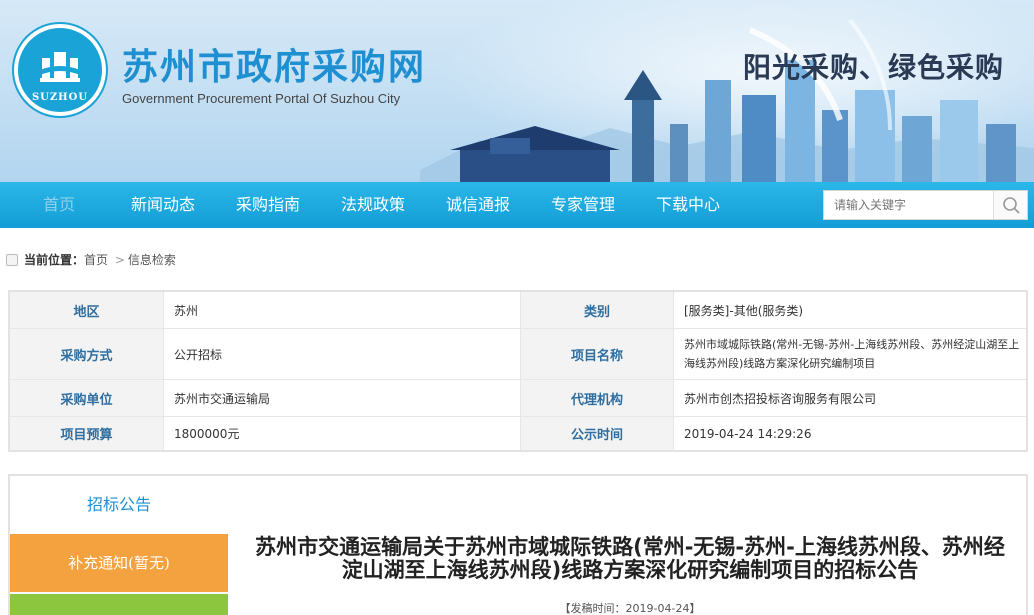 The image size is (1034, 615). Describe the element at coordinates (119, 505) in the screenshot. I see `sidebar-title: 招标公告` at that location.